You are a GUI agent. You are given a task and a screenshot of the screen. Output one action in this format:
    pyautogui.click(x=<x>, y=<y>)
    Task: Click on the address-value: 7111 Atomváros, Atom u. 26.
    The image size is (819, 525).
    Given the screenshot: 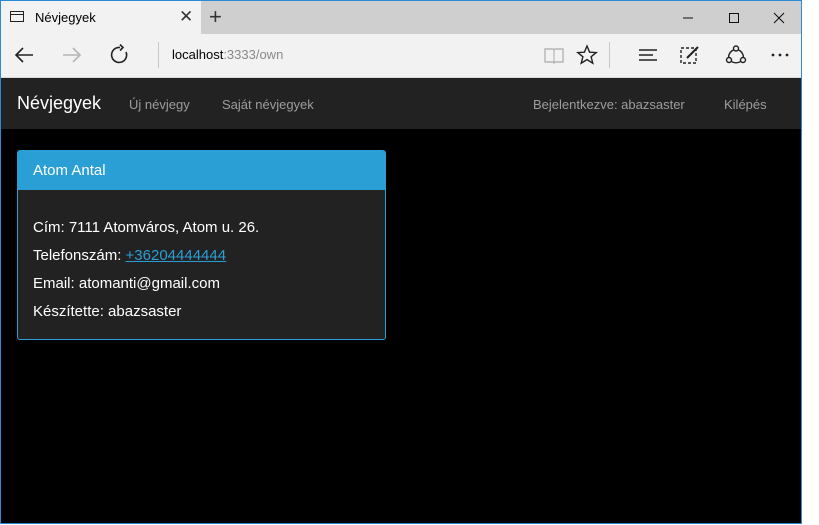 What is the action you would take?
    pyautogui.click(x=164, y=227)
    